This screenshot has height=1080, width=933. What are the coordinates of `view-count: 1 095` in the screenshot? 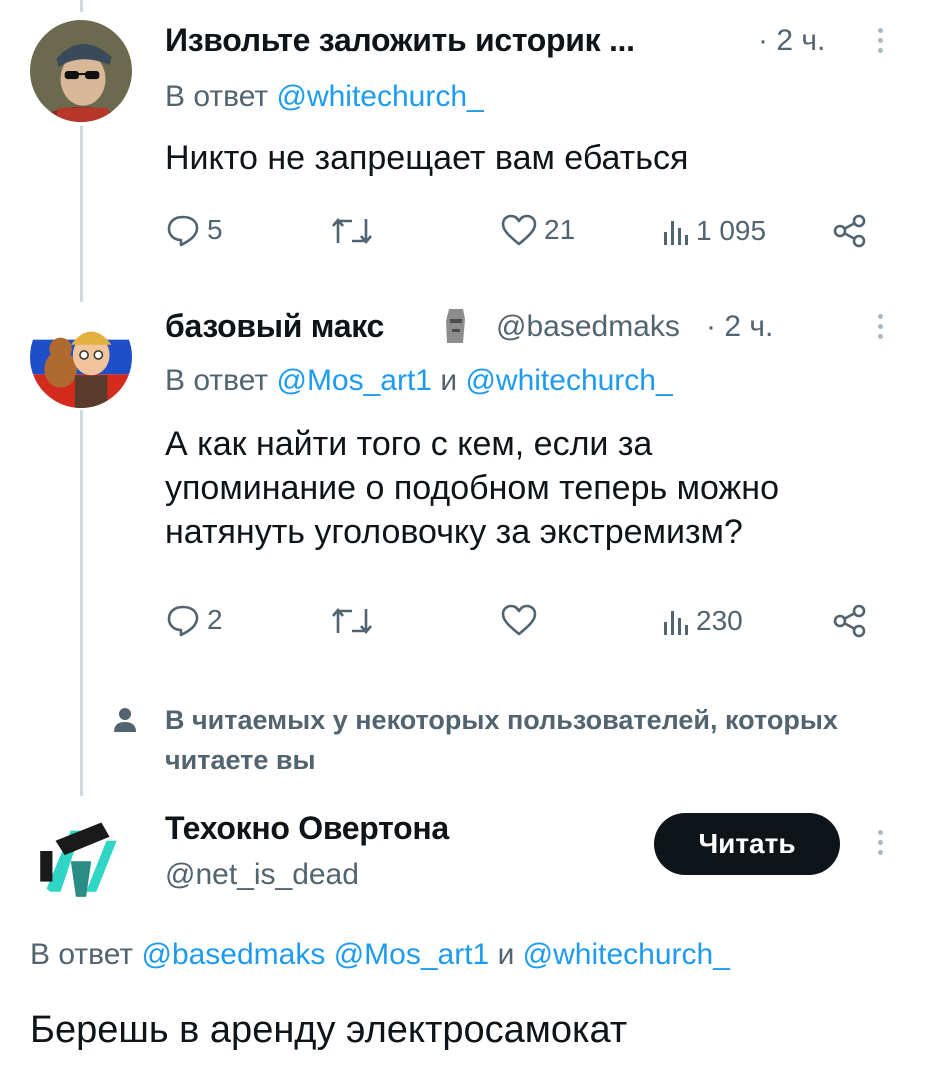 It's located at (731, 230).